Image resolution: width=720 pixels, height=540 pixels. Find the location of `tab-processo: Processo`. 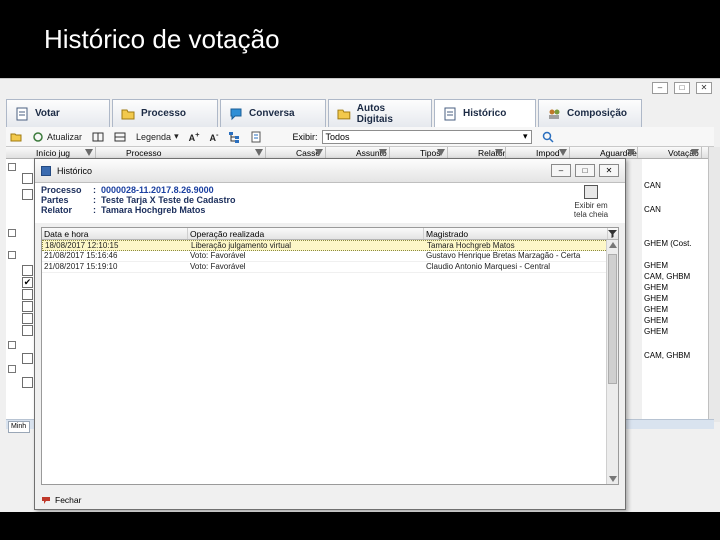

tab-processo: Processo is located at coordinates (165, 113).